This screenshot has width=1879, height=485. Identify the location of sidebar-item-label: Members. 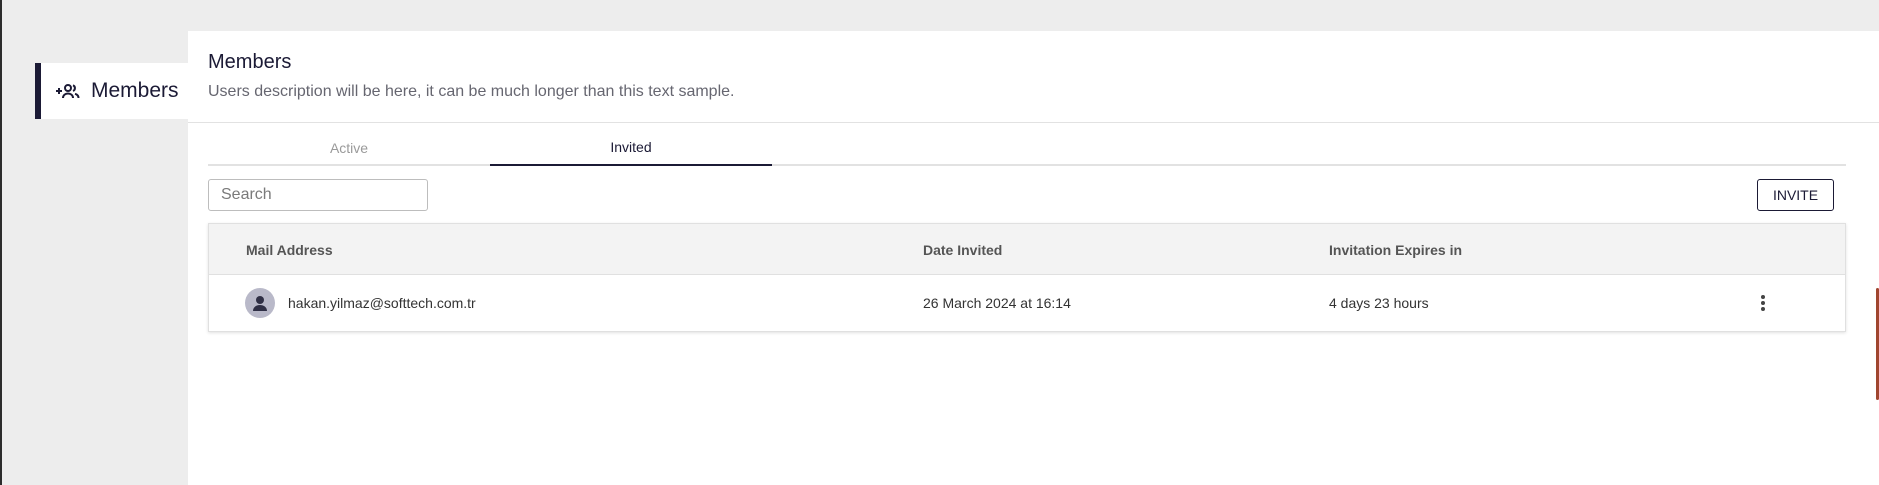
(135, 90).